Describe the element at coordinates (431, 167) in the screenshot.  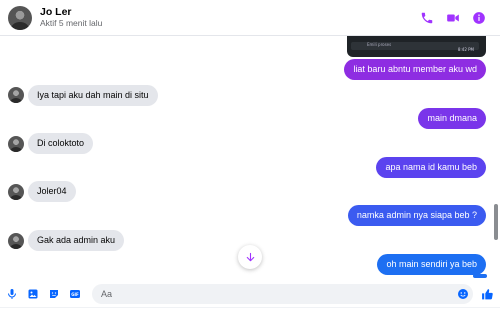
I see `message-outgoing: apa nama id kamu beb` at that location.